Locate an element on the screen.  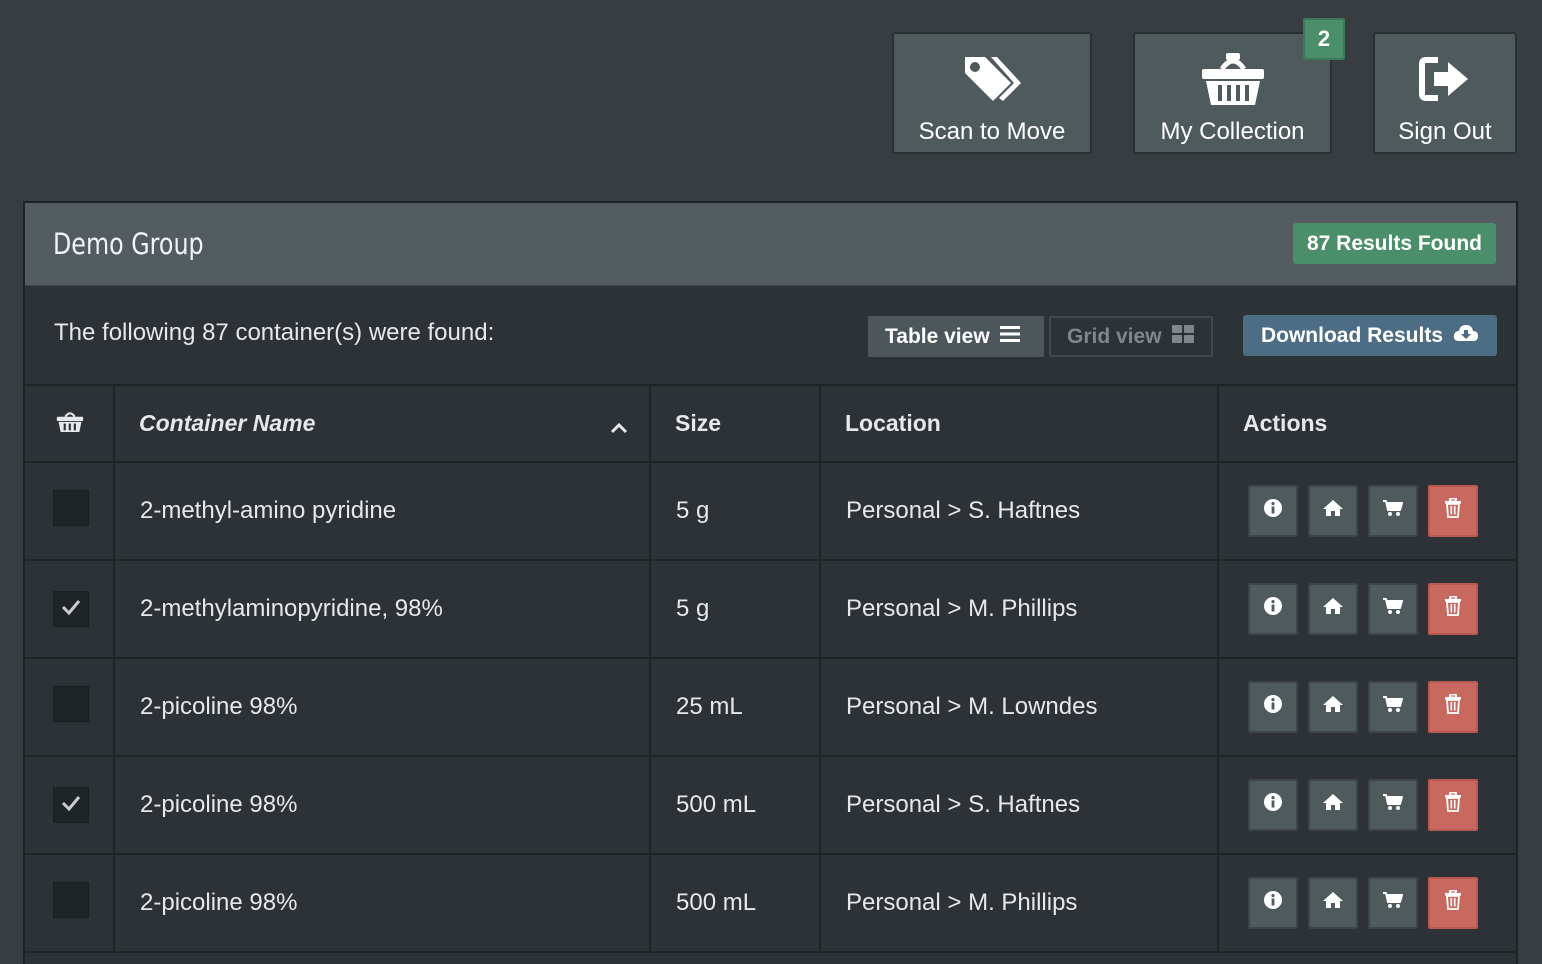
basket-icon is located at coordinates (70, 424).